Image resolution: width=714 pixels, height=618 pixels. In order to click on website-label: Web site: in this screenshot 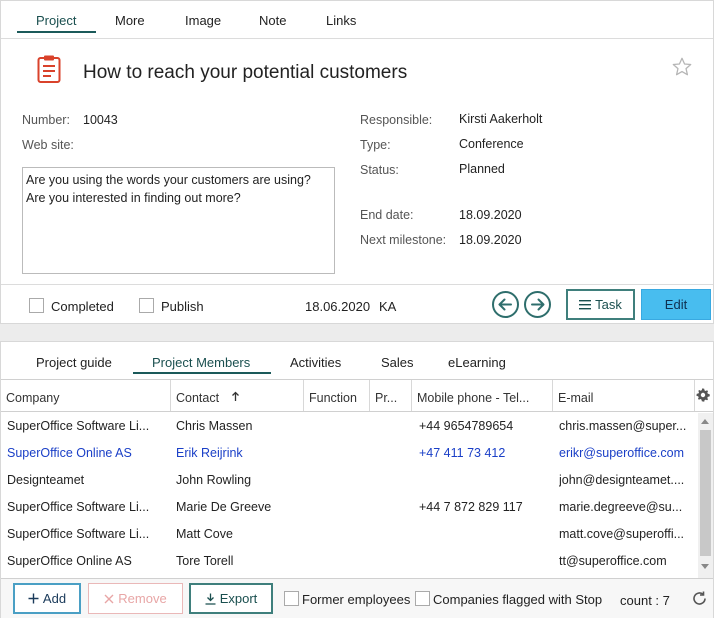, I will do `click(48, 145)`.